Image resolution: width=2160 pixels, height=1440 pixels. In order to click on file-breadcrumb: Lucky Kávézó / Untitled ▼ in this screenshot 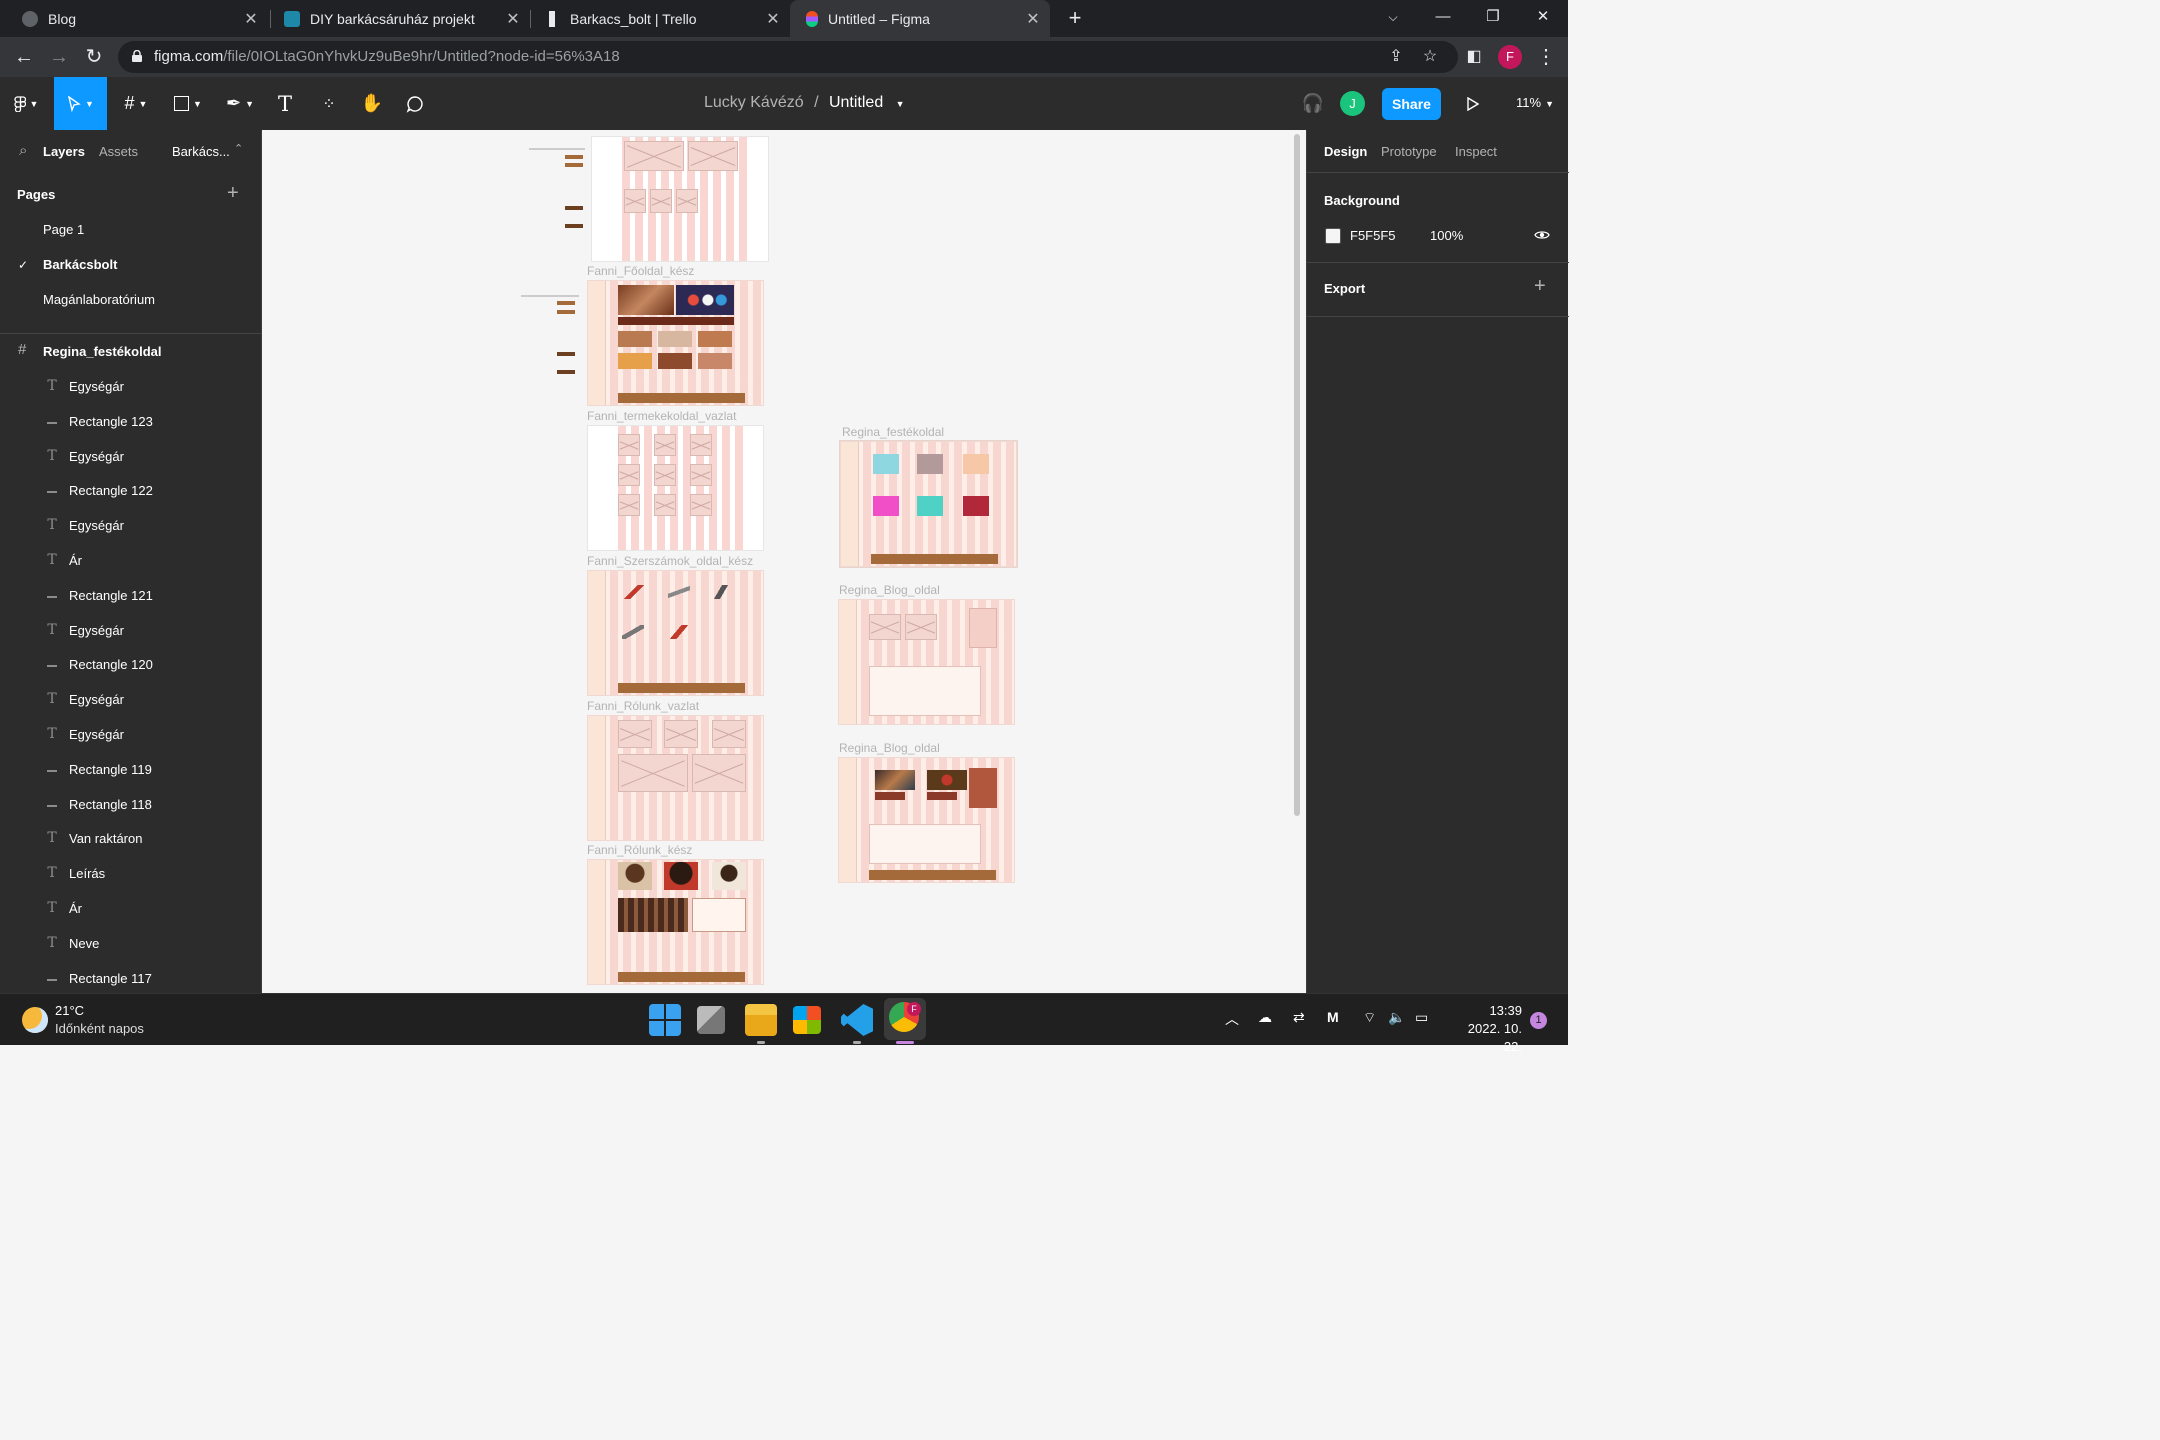, I will do `click(804, 103)`.